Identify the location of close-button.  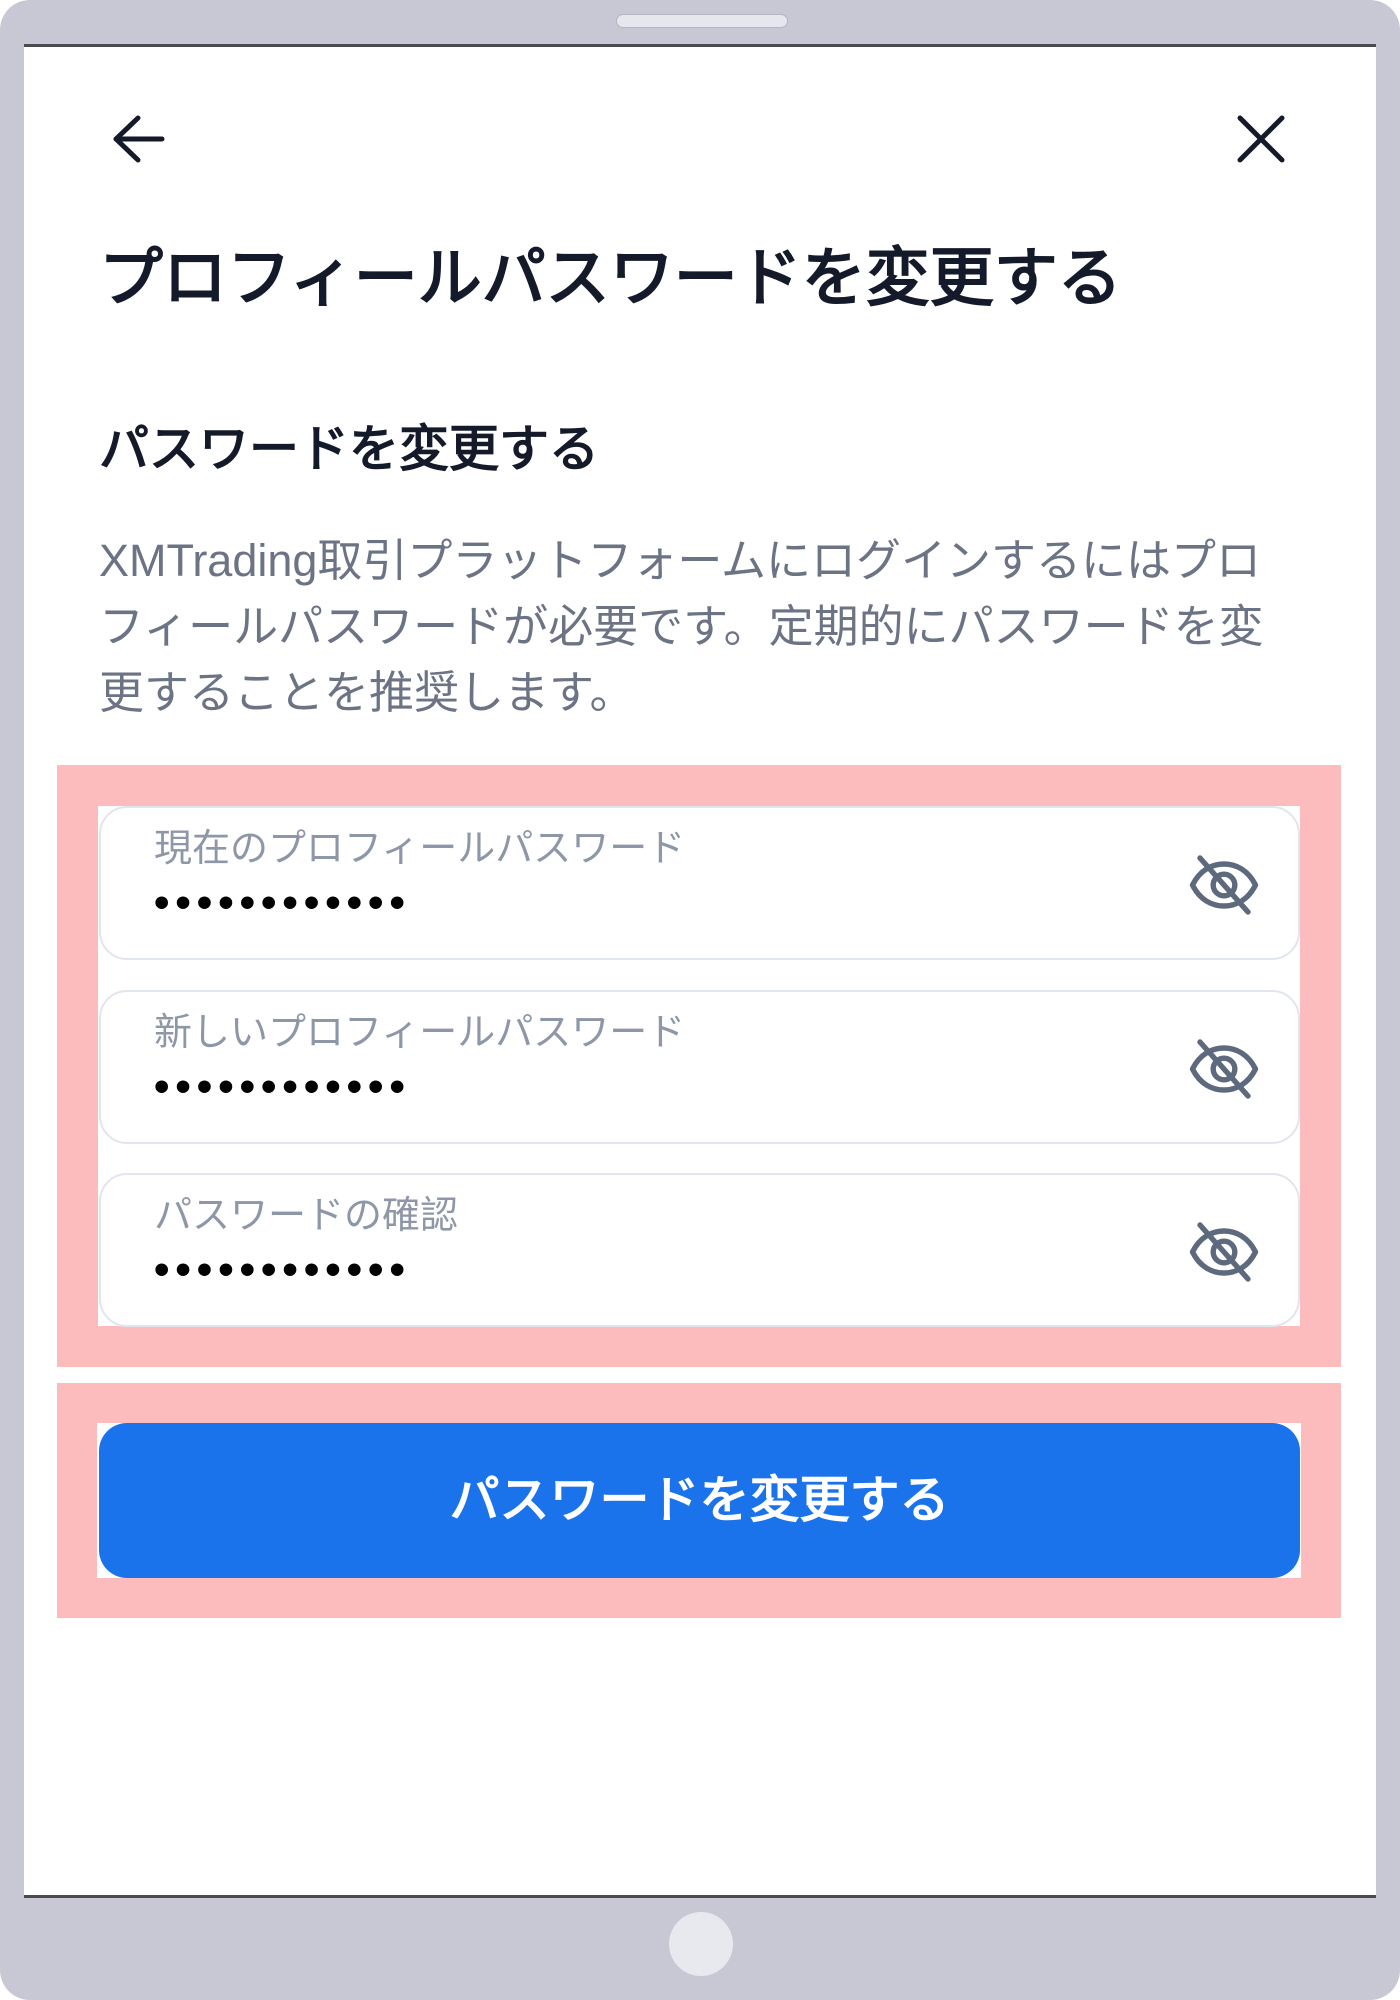
(1261, 139).